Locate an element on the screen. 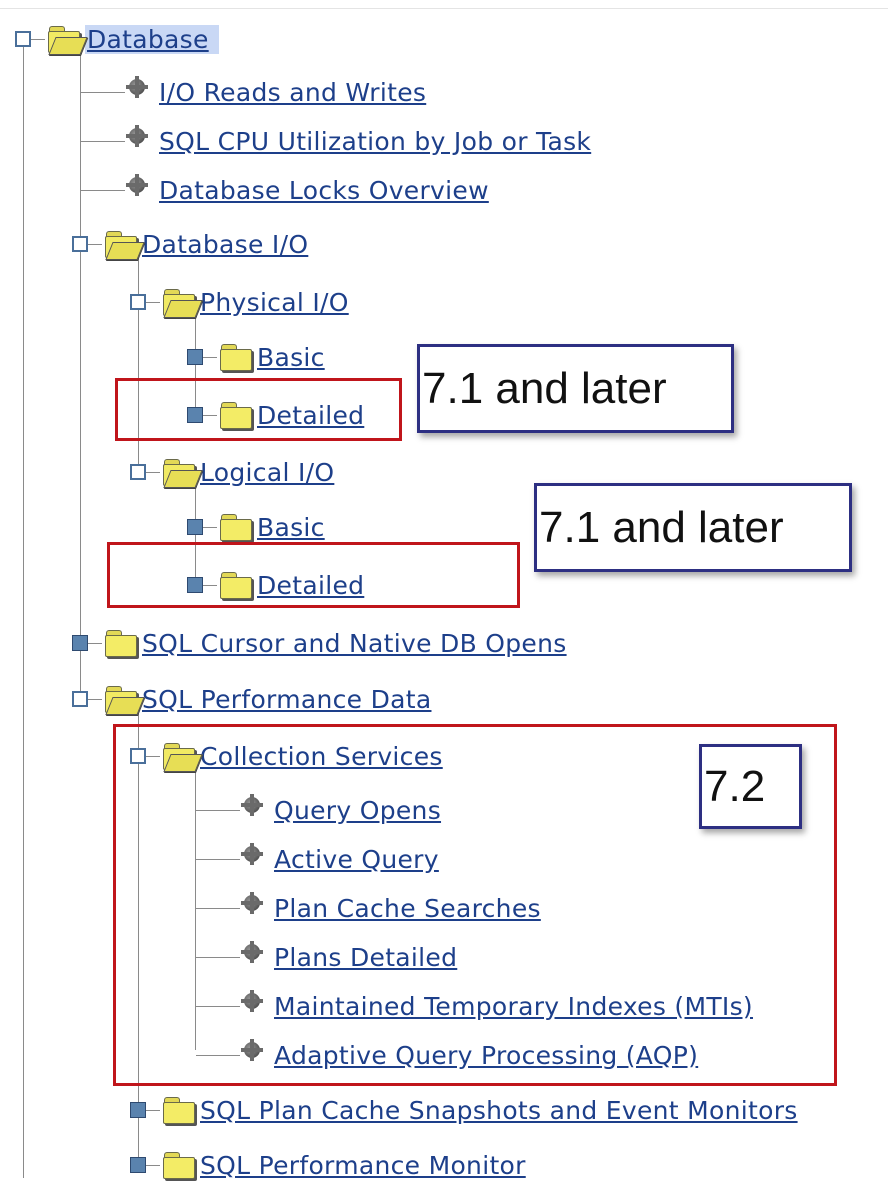  tree-link-sql-cpu: SQL CPU Utilization by Job or Task is located at coordinates (375, 141).